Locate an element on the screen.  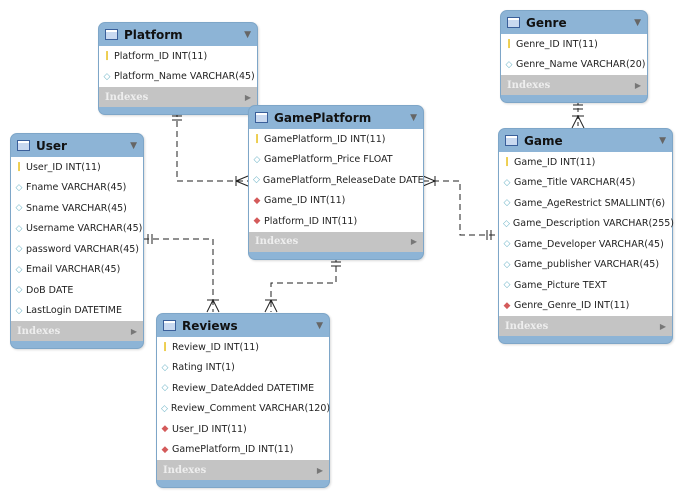
column-row: ◇ Platform_Name VARCHAR(45) is located at coordinates (178, 77).